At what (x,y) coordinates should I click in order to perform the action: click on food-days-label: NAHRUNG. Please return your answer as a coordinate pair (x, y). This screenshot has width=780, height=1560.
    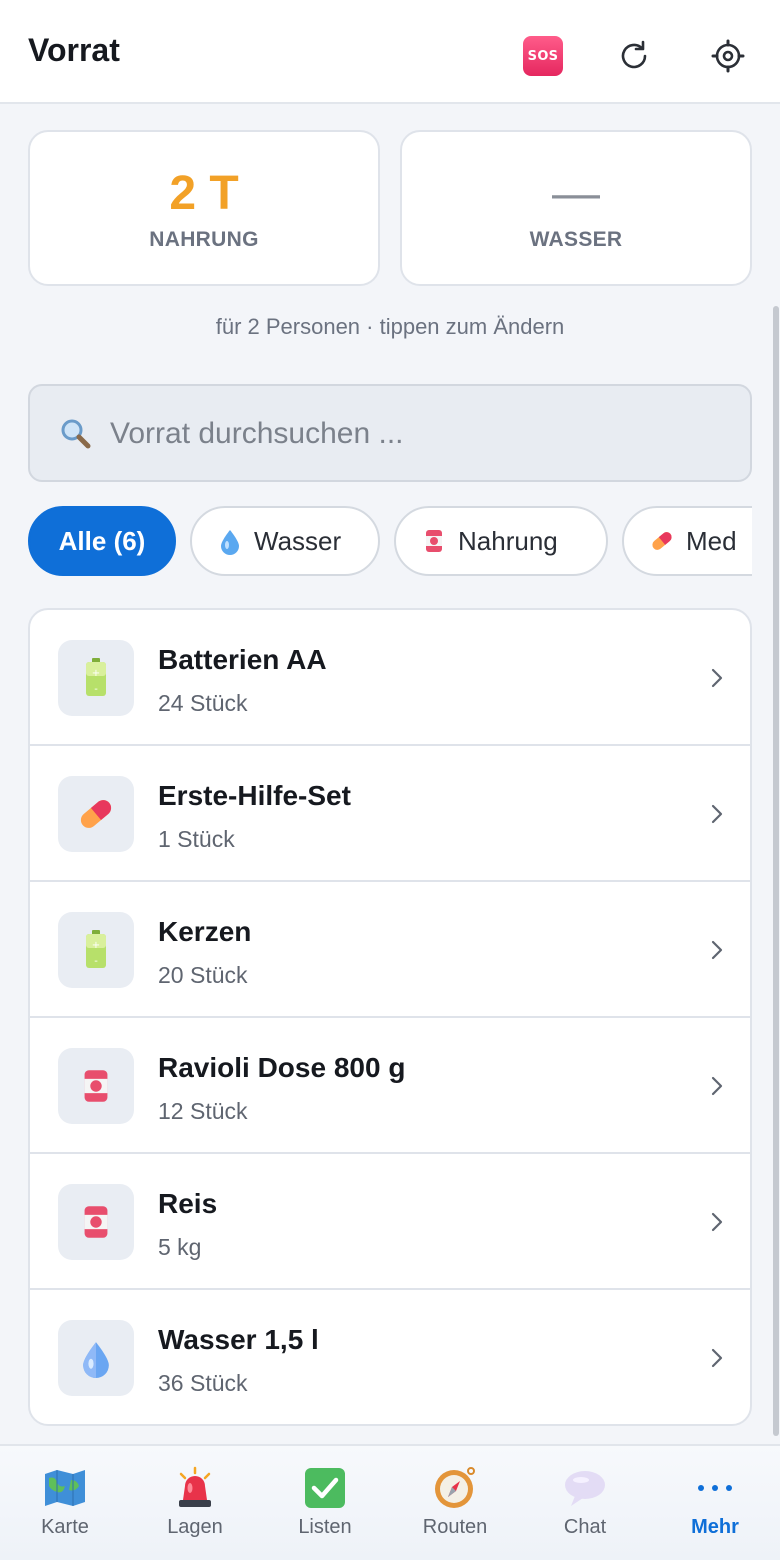
    Looking at the image, I should click on (204, 239).